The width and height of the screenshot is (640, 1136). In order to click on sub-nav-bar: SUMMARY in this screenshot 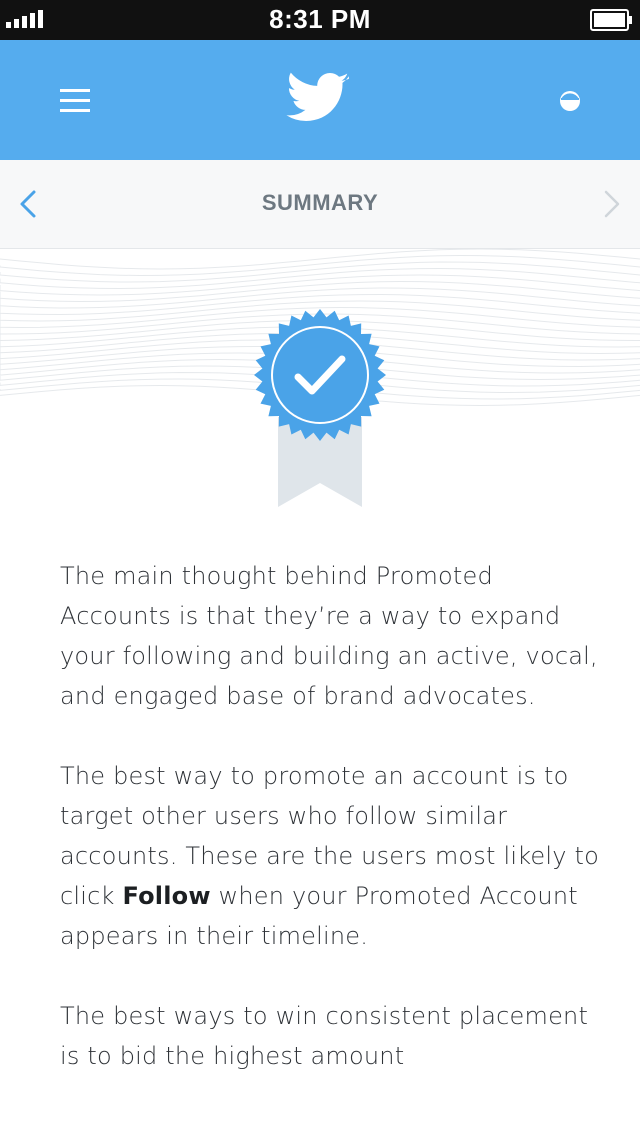, I will do `click(320, 204)`.